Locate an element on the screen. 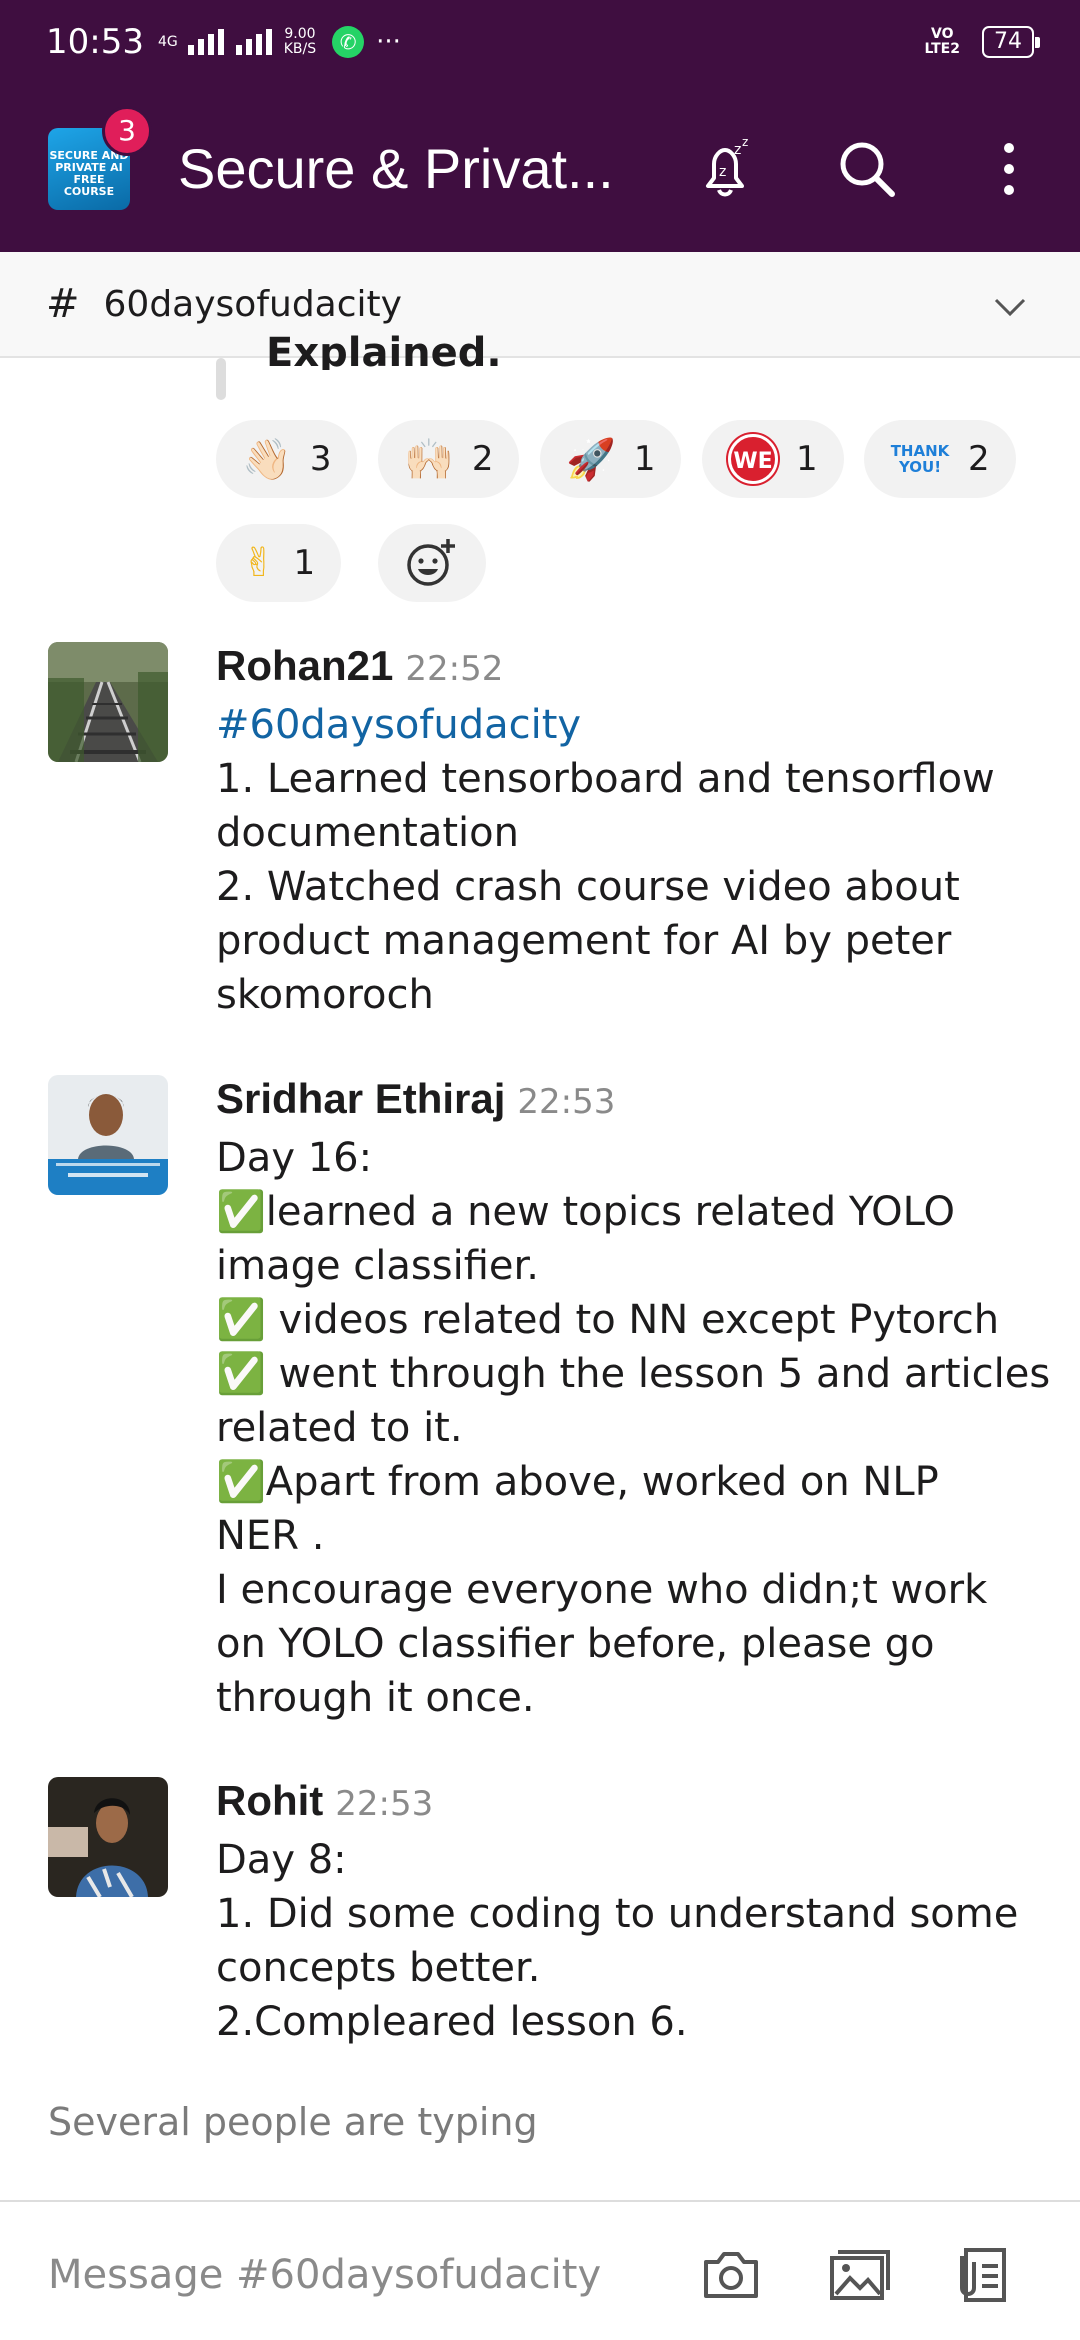  victory-hand-emoji: ✌ is located at coordinates (259, 563).